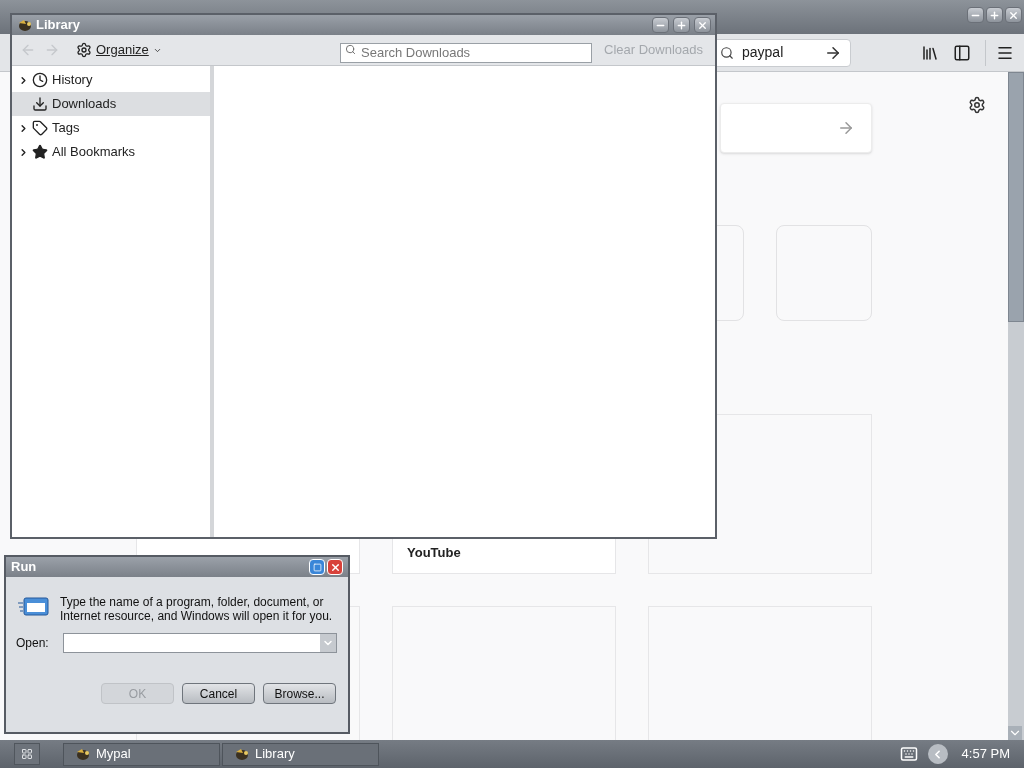  Describe the element at coordinates (66, 128) in the screenshot. I see `sidebar-label: Tags` at that location.